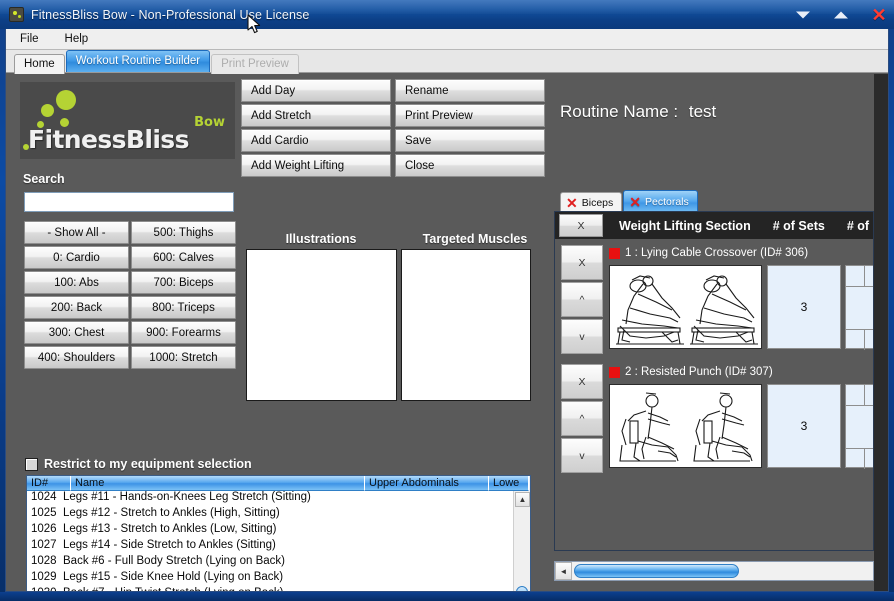  Describe the element at coordinates (687, 310) in the screenshot. I see `lying-cable-crossover-figure` at that location.